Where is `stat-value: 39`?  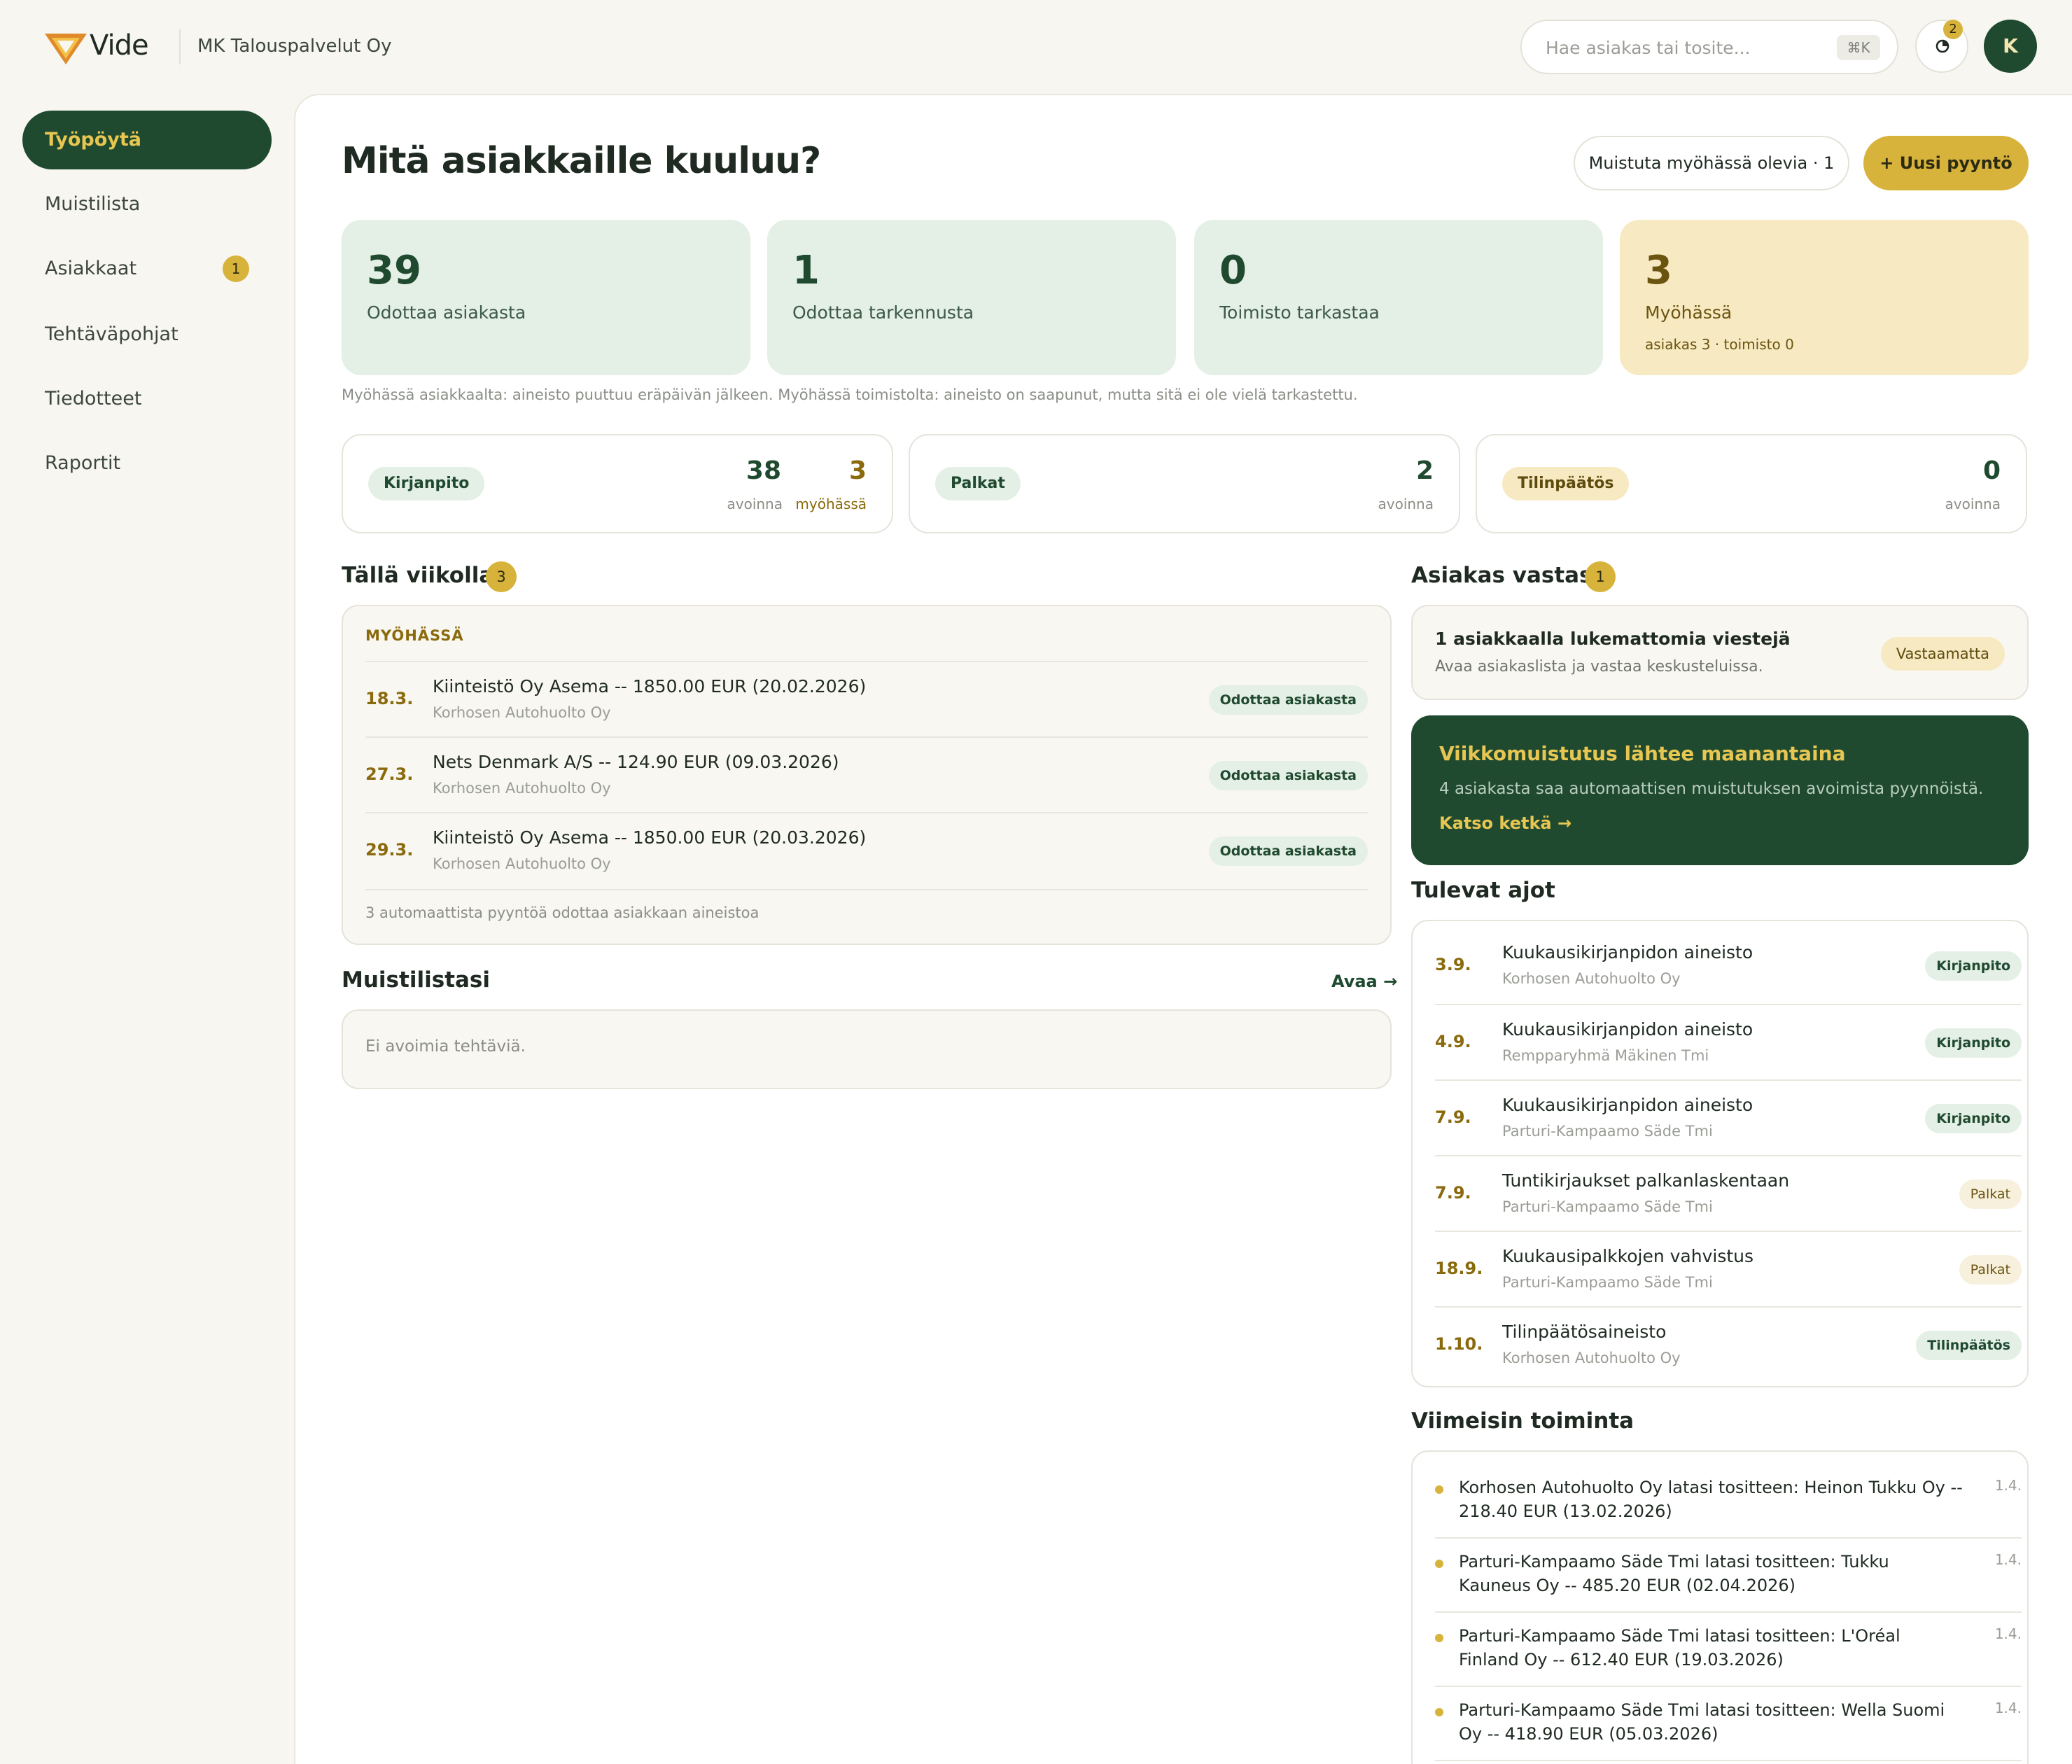
stat-value: 39 is located at coordinates (394, 270).